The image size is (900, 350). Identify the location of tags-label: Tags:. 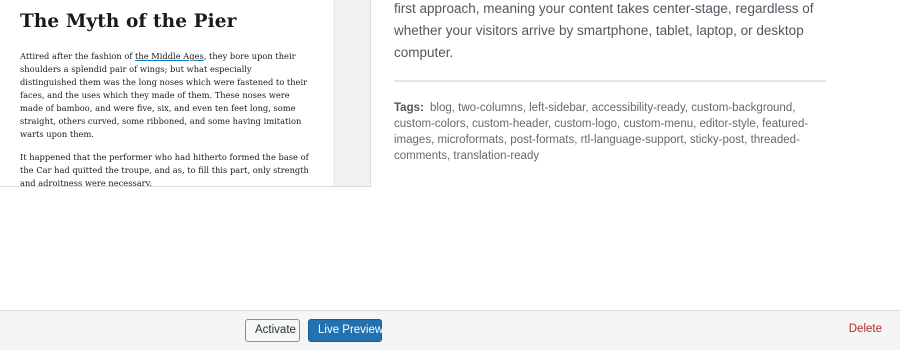
(409, 108).